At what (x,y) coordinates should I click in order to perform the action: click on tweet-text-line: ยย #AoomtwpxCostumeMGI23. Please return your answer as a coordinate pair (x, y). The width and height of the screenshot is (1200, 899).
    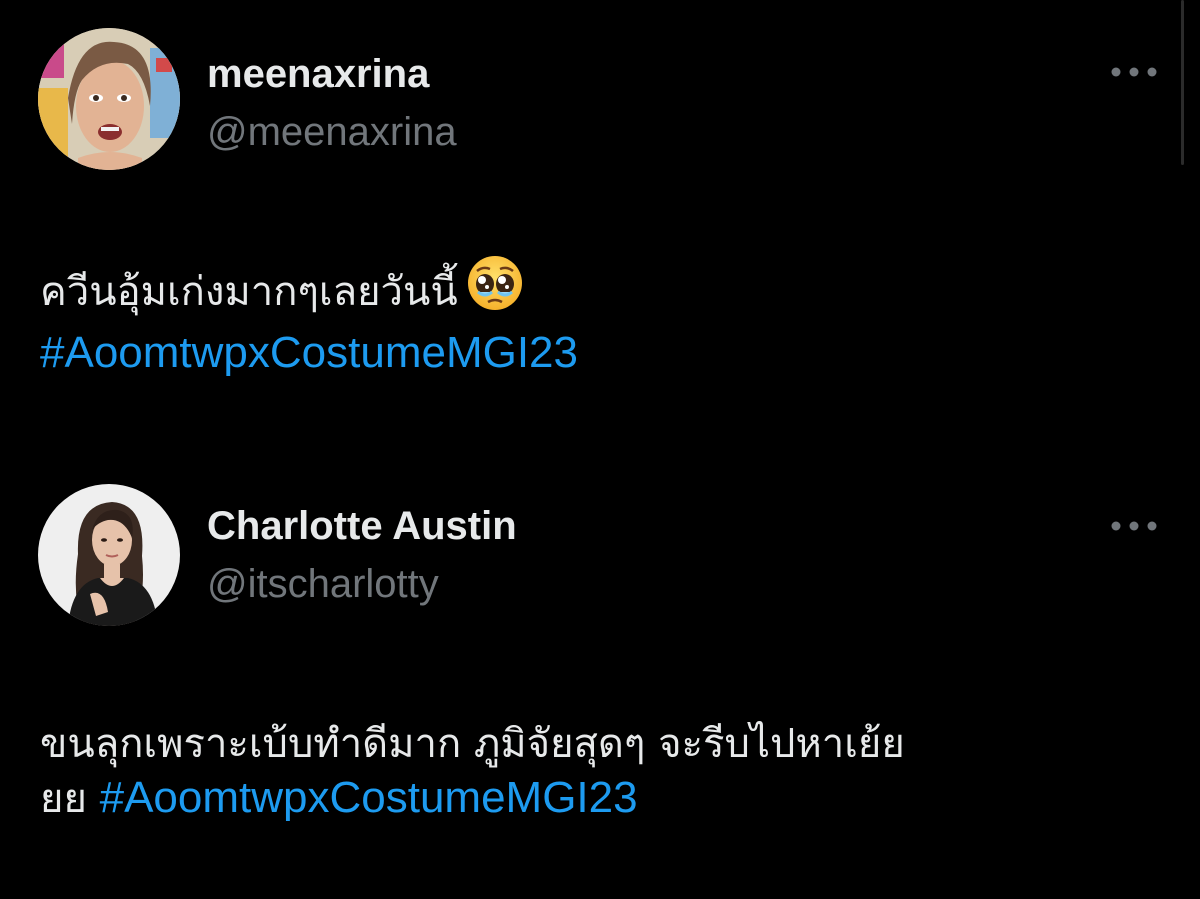
    Looking at the image, I should click on (605, 798).